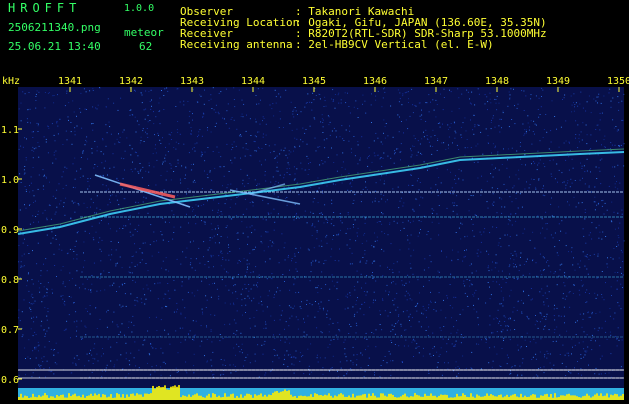 This screenshot has width=629, height=404. What do you see at coordinates (497, 81) in the screenshot?
I see `x-tick-label: 1348` at bounding box center [497, 81].